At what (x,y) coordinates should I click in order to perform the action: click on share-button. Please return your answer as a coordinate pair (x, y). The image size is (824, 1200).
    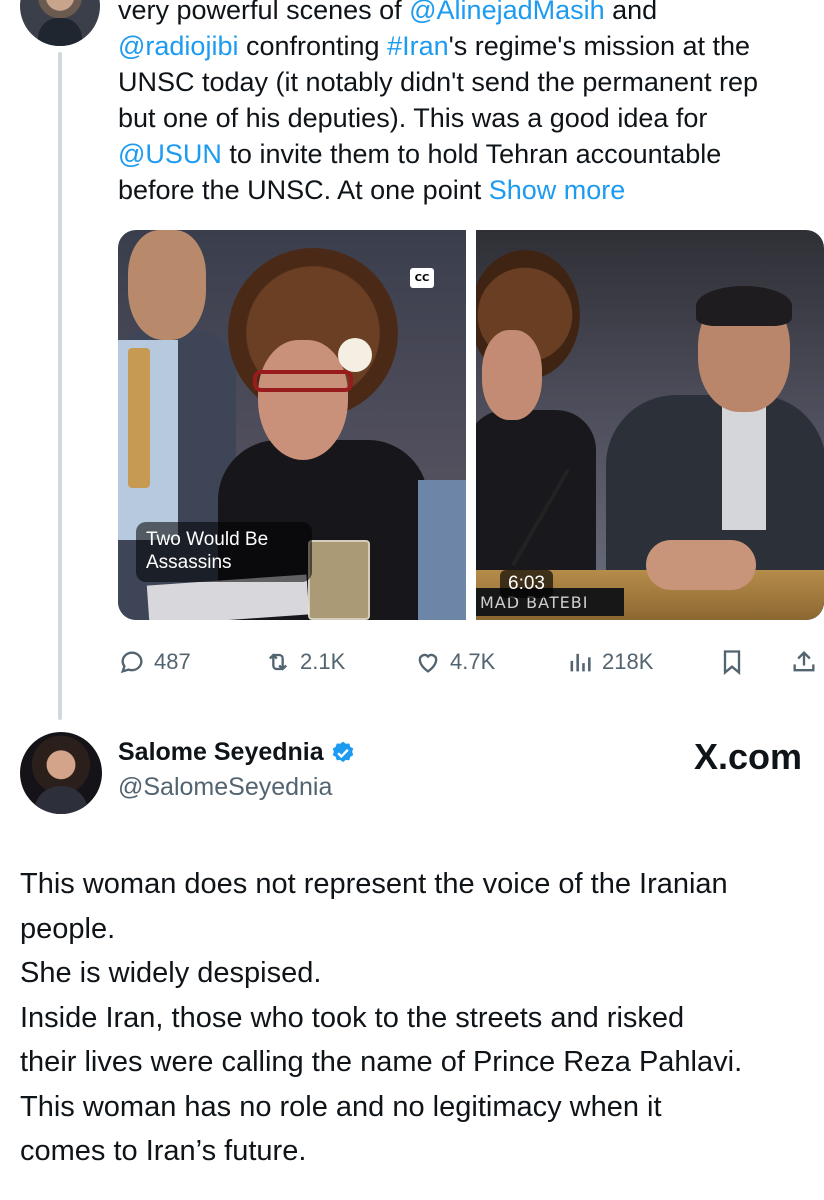
    Looking at the image, I should click on (804, 662).